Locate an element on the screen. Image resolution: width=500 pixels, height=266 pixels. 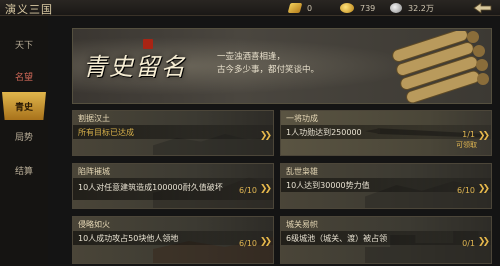
sidebar-item-jiesuan: 结算 is located at coordinates (24, 170).